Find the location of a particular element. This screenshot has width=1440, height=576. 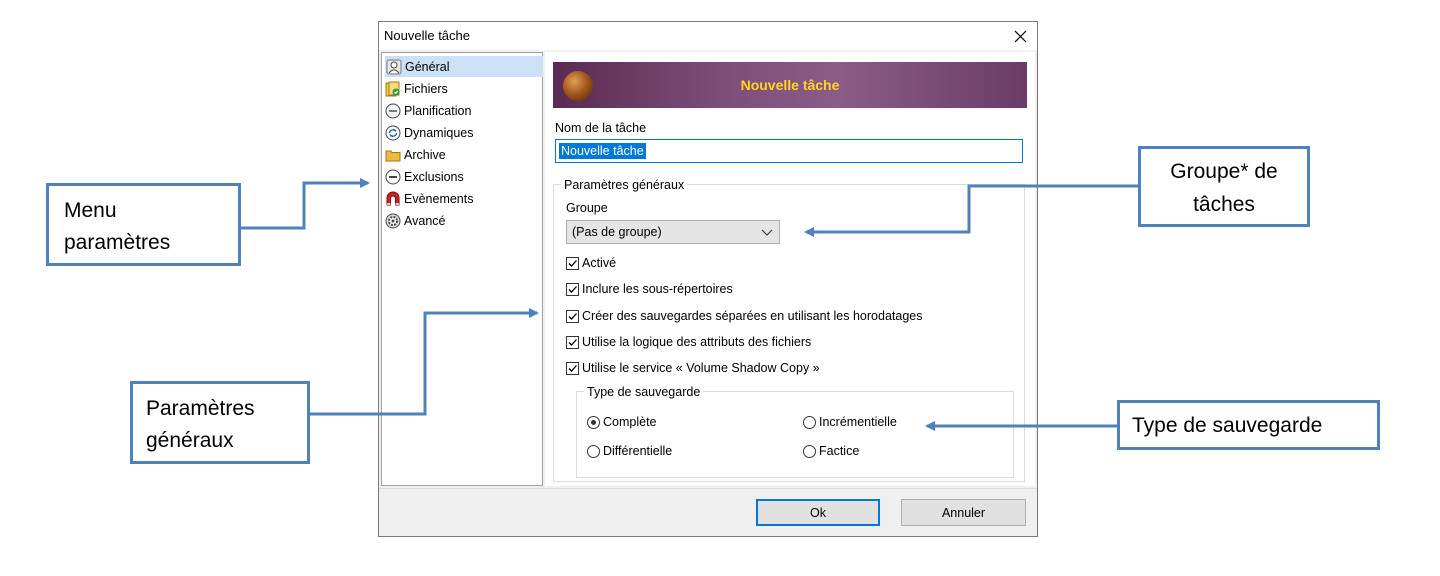

arrow-general is located at coordinates (424, 362).